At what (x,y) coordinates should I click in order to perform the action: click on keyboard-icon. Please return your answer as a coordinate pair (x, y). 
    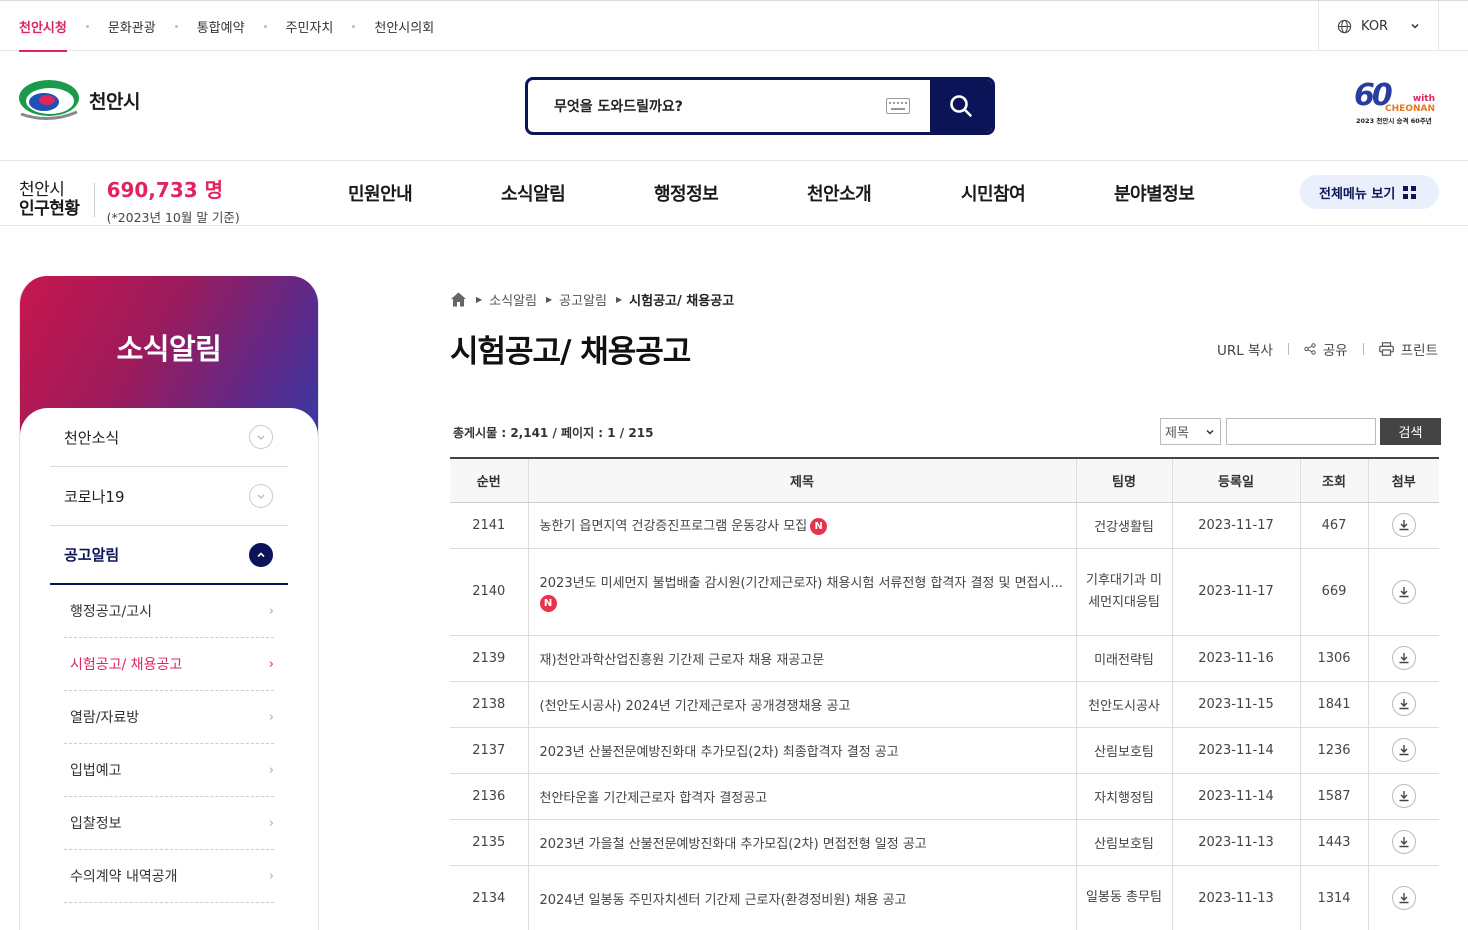
    Looking at the image, I should click on (898, 106).